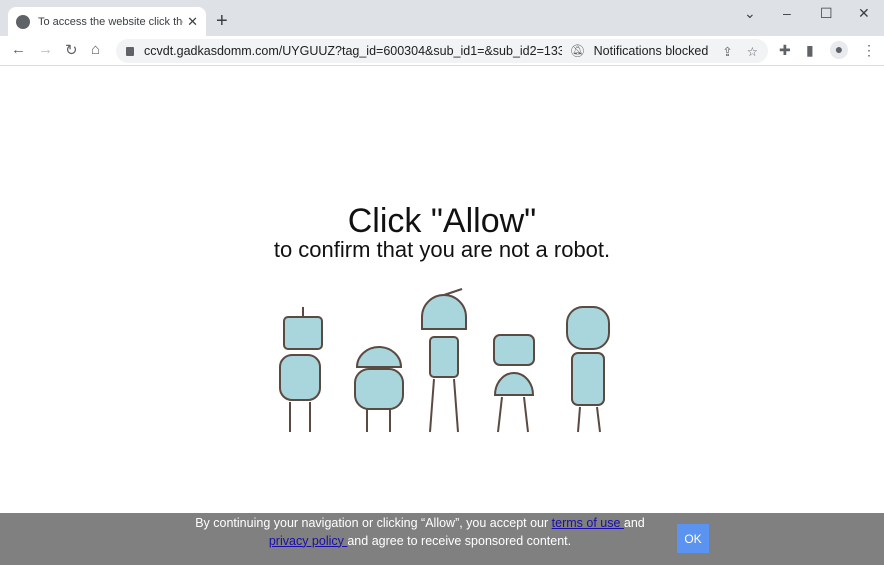 The image size is (884, 565). Describe the element at coordinates (810, 50) in the screenshot. I see `side-panel-icon: ▮` at that location.